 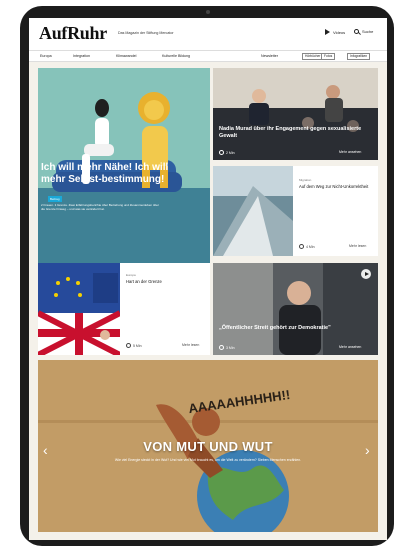 I want to click on fotos-button: Fotos, so click(x=328, y=56).